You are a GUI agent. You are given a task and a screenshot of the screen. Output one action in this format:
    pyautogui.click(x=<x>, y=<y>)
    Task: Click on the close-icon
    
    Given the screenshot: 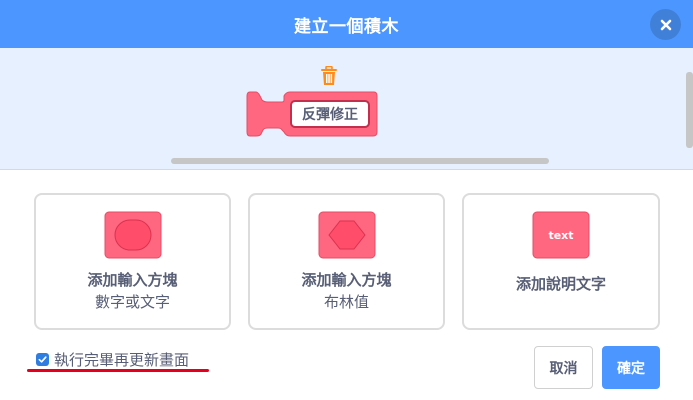 What is the action you would take?
    pyautogui.click(x=665, y=24)
    